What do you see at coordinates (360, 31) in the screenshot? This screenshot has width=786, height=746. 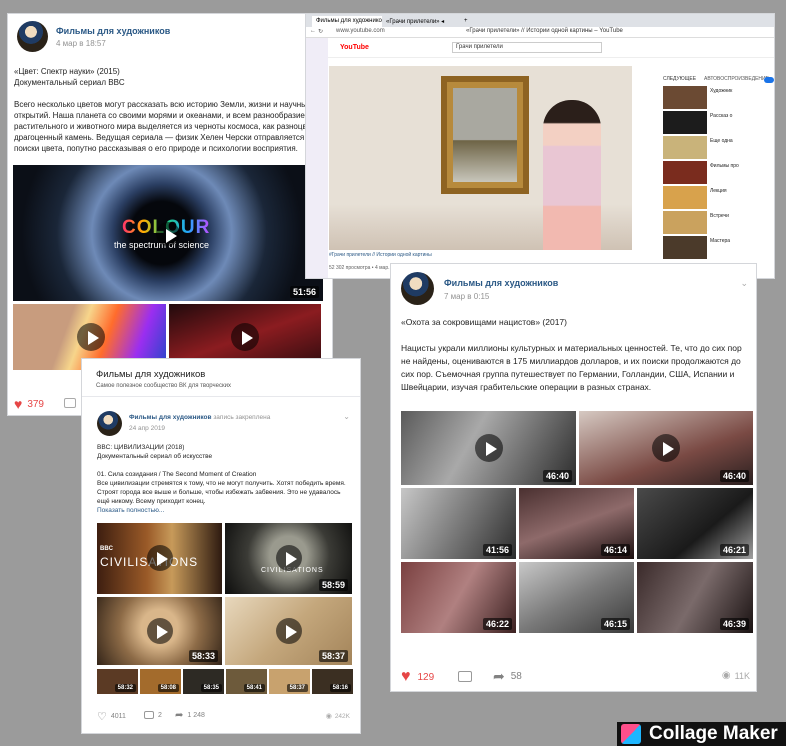 I see `url-text: www.youtube.com` at bounding box center [360, 31].